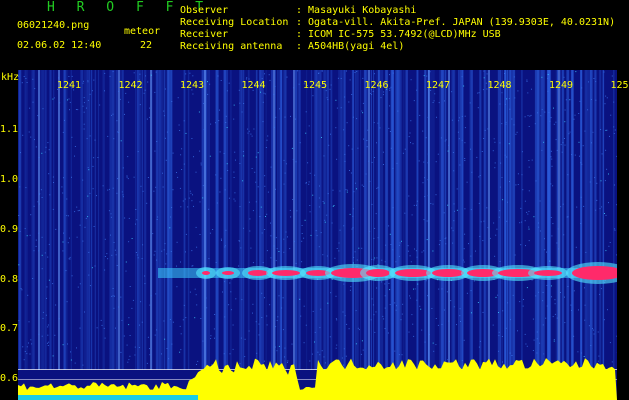 The image size is (629, 400). Describe the element at coordinates (108, 397) in the screenshot. I see `level-baseline` at that location.